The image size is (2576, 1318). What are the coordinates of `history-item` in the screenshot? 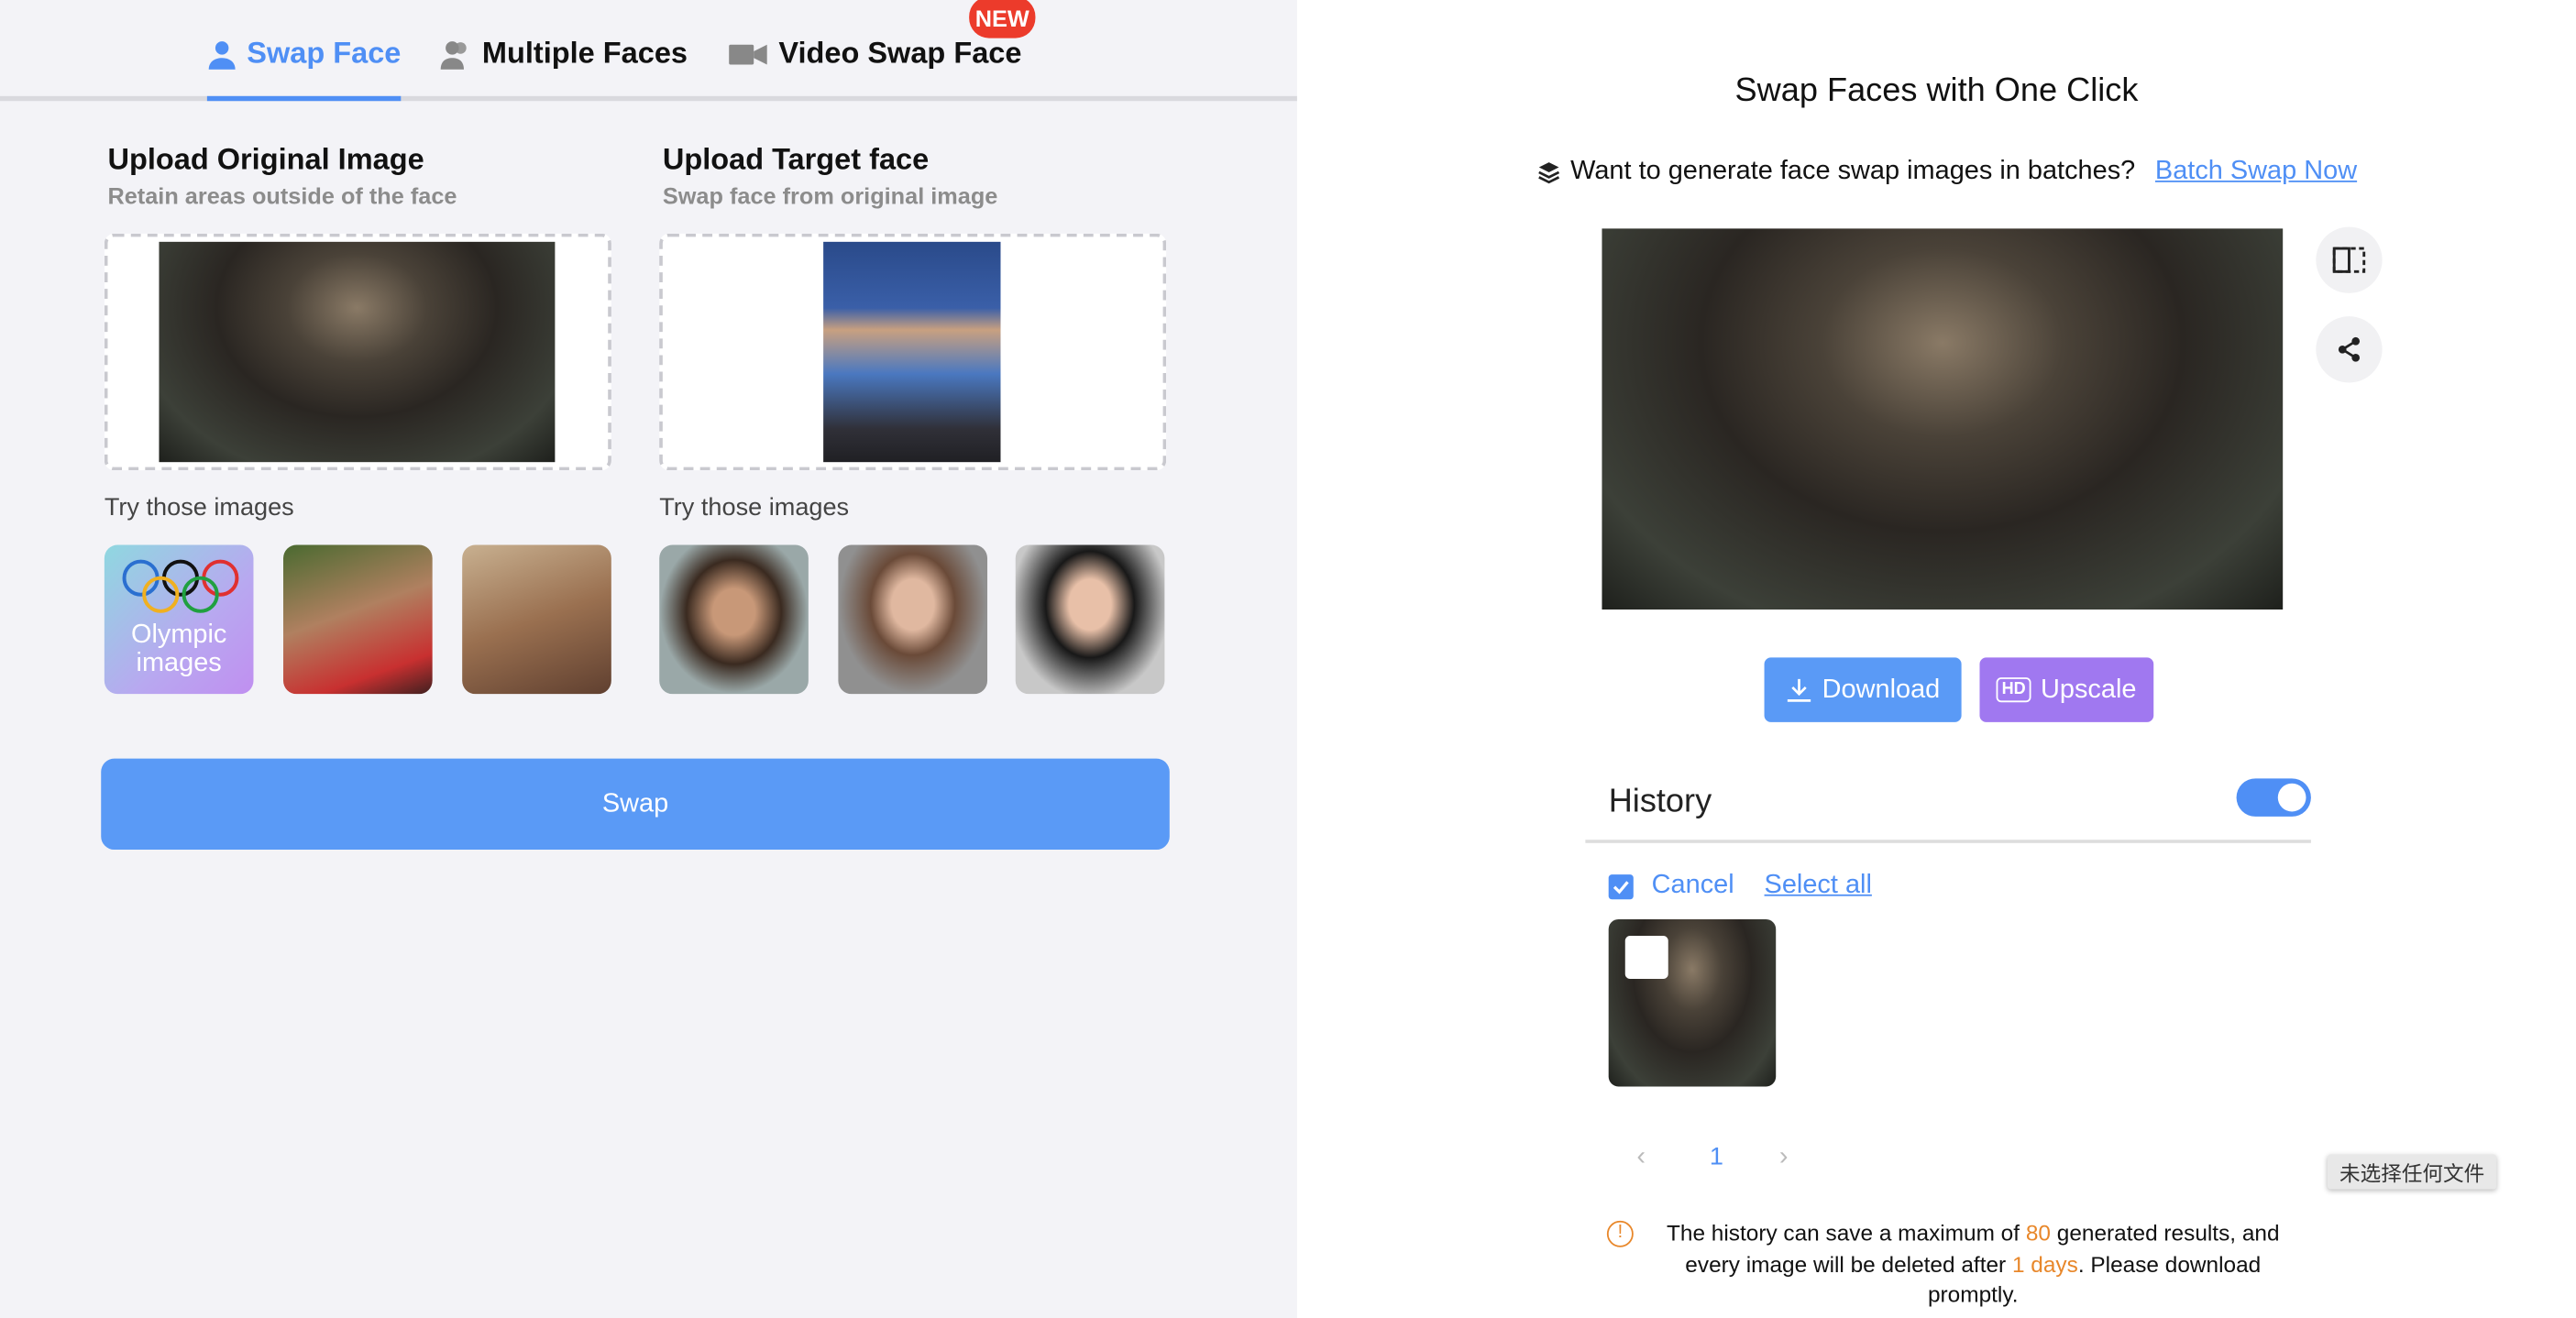 It's located at (1693, 1002).